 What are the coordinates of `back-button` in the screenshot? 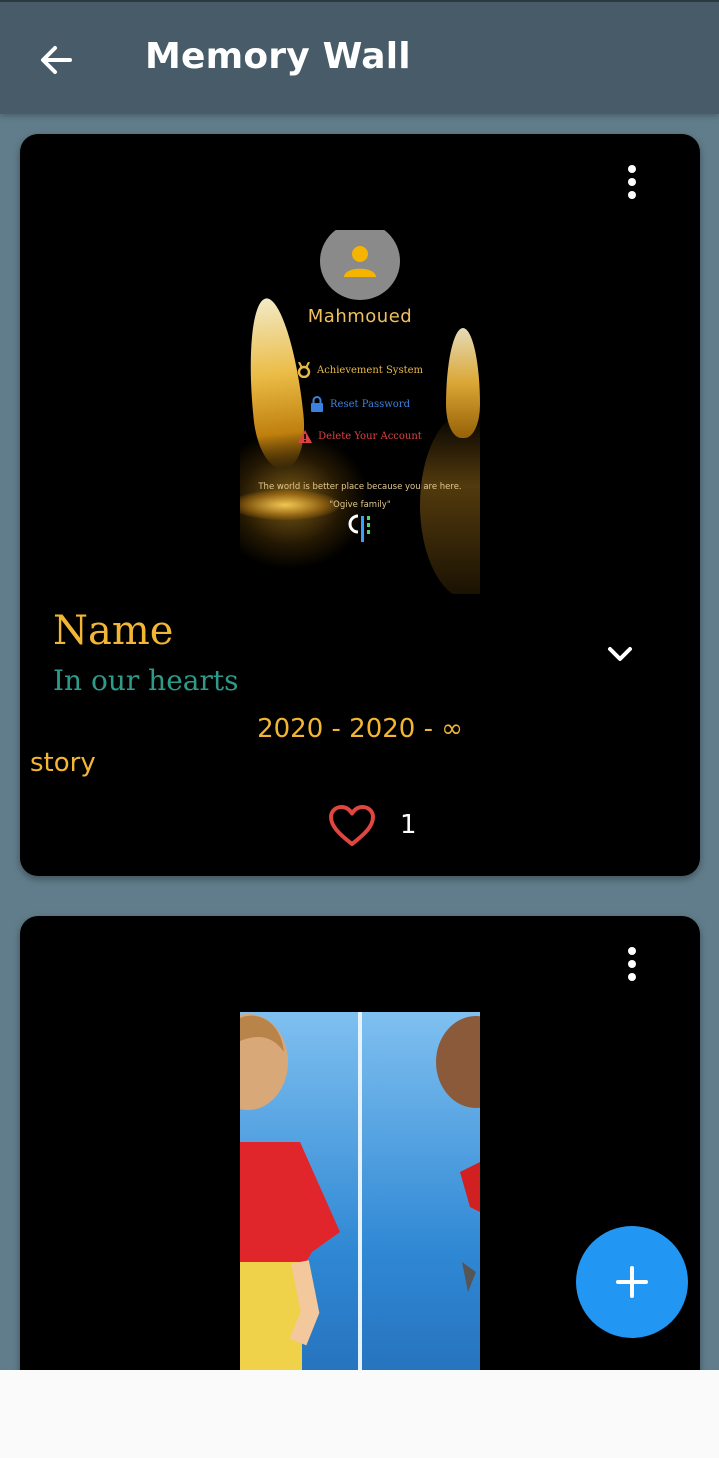 It's located at (56, 60).